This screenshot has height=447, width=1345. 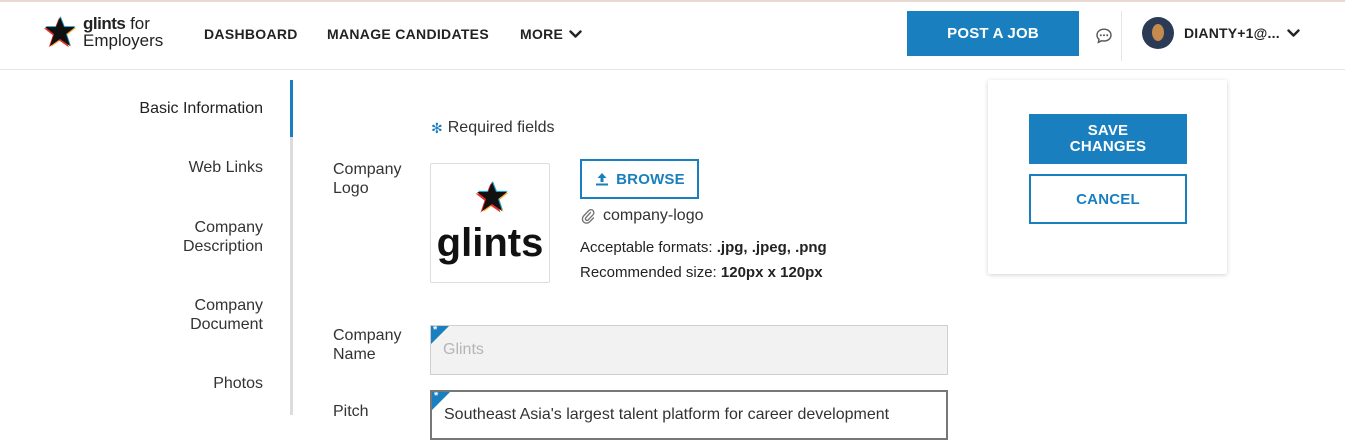 I want to click on header-divider, so click(x=1121, y=36).